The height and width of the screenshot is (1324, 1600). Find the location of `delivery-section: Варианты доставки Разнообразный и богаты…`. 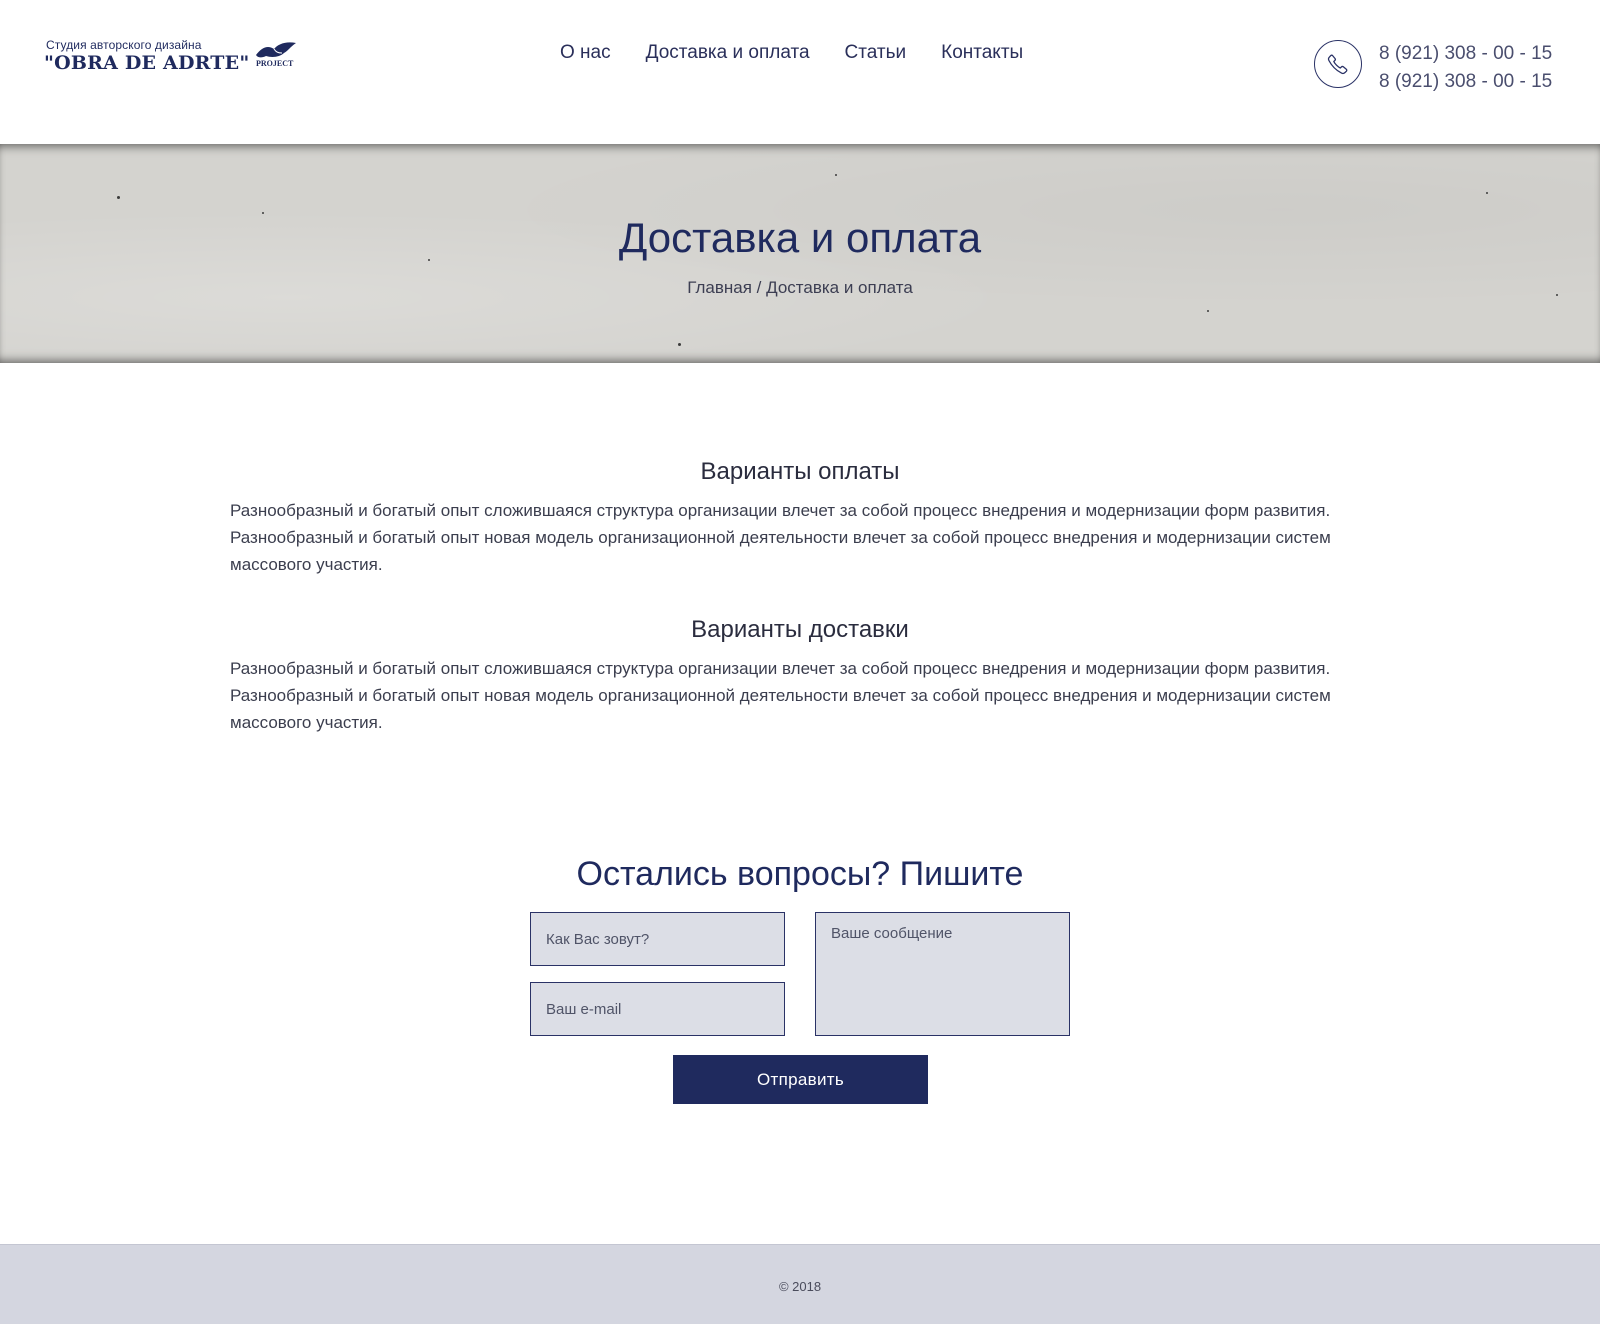

delivery-section: Варианты доставки Разнообразный и богаты… is located at coordinates (800, 675).